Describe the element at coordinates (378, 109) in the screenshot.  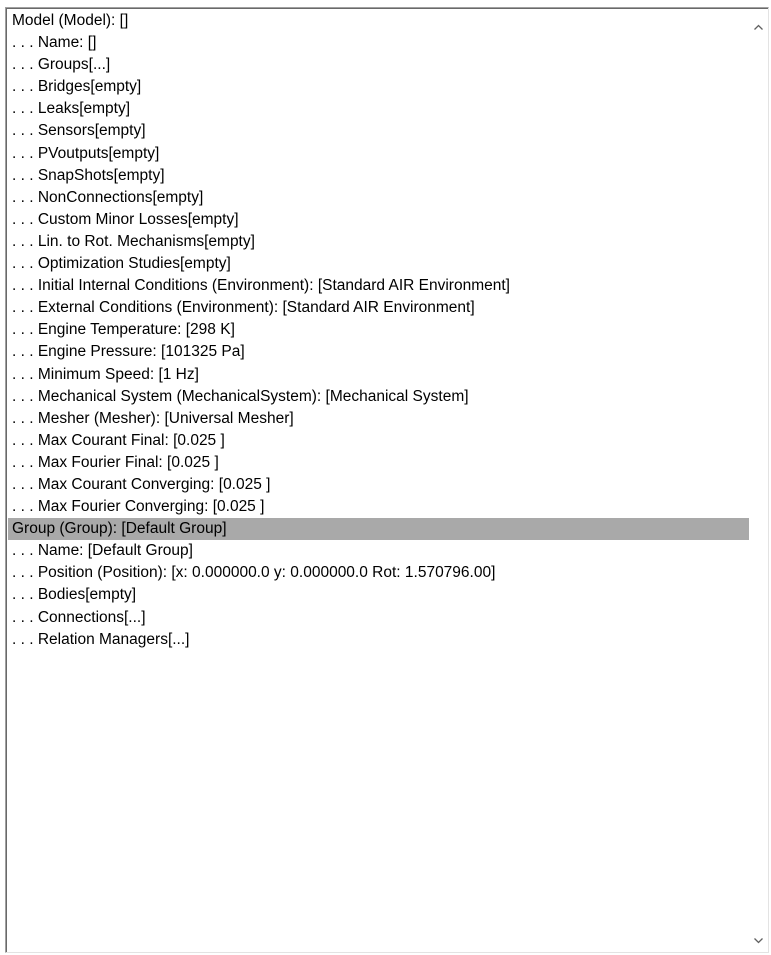
I see `tree-row: . . . Leaks[empty]` at that location.